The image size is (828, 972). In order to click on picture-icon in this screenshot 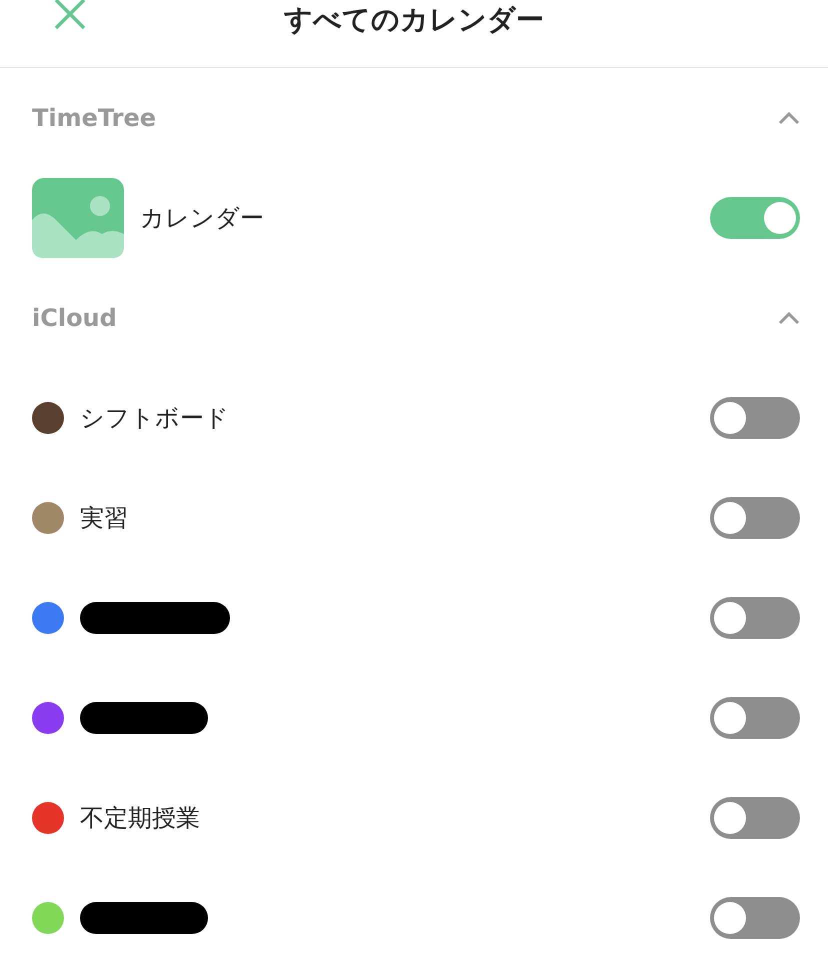, I will do `click(78, 218)`.